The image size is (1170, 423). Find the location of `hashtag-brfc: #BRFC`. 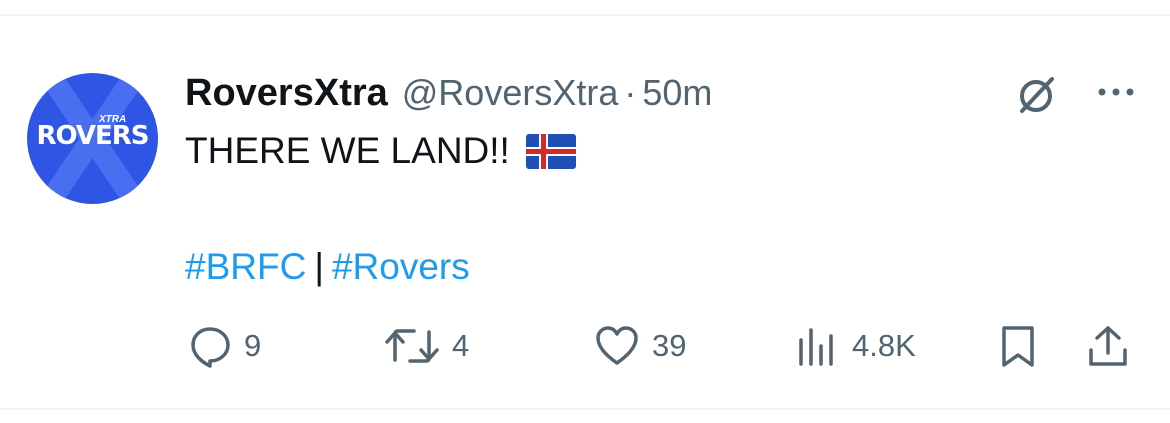

hashtag-brfc: #BRFC is located at coordinates (245, 266).